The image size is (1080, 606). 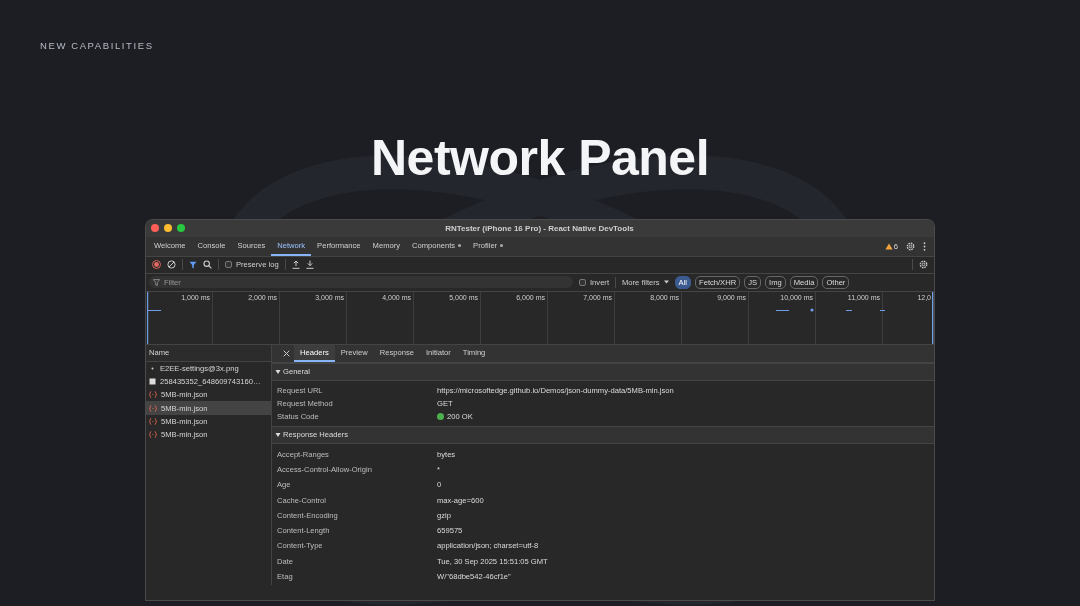 What do you see at coordinates (666, 282) in the screenshot?
I see `caret-icon` at bounding box center [666, 282].